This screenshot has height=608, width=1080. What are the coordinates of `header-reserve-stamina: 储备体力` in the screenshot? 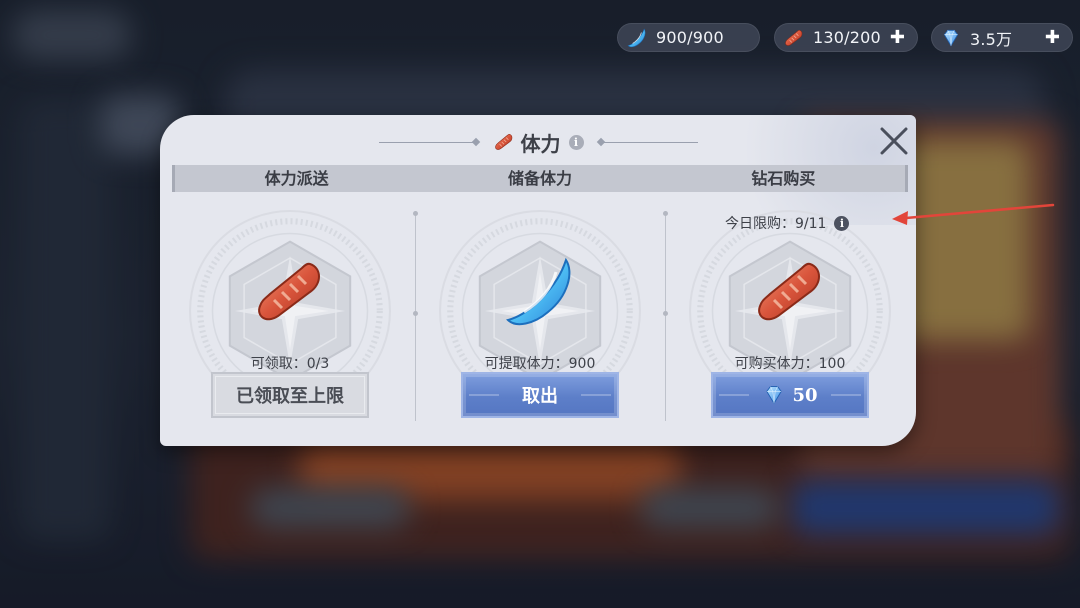 It's located at (539, 178).